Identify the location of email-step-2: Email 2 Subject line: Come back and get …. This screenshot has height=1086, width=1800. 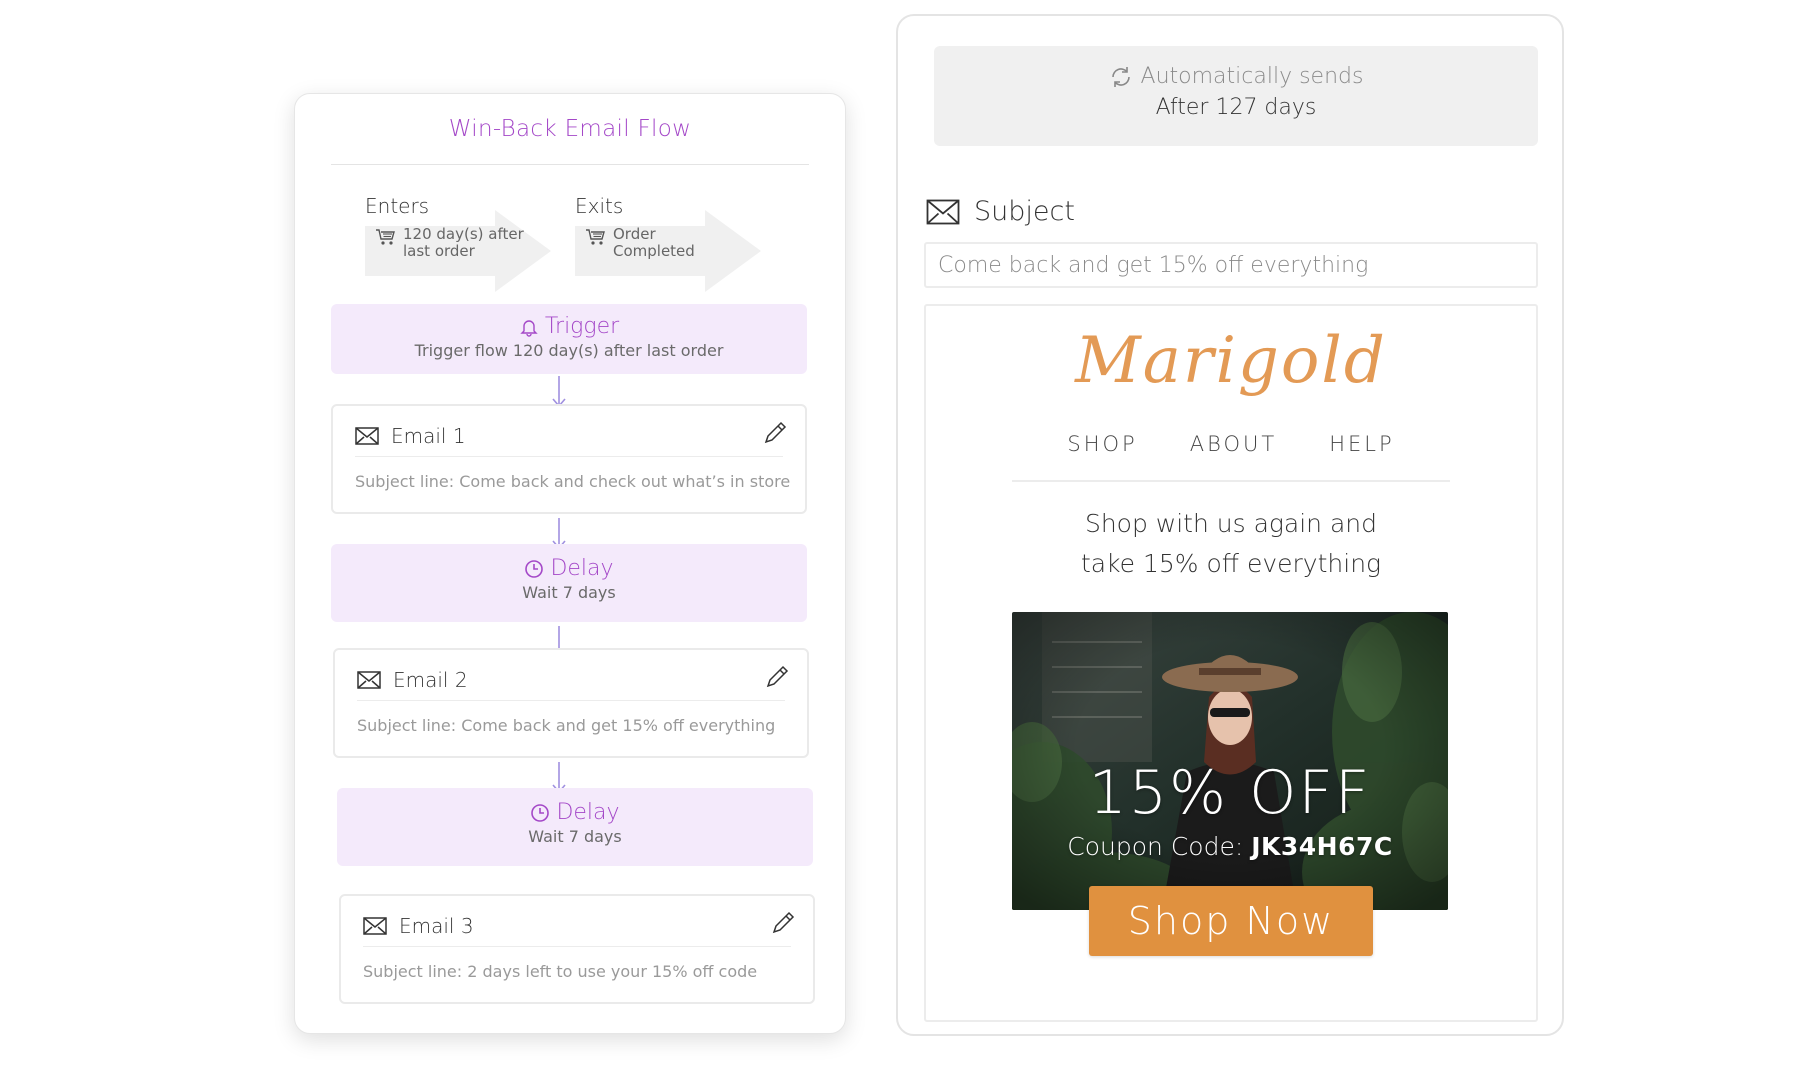
(571, 703).